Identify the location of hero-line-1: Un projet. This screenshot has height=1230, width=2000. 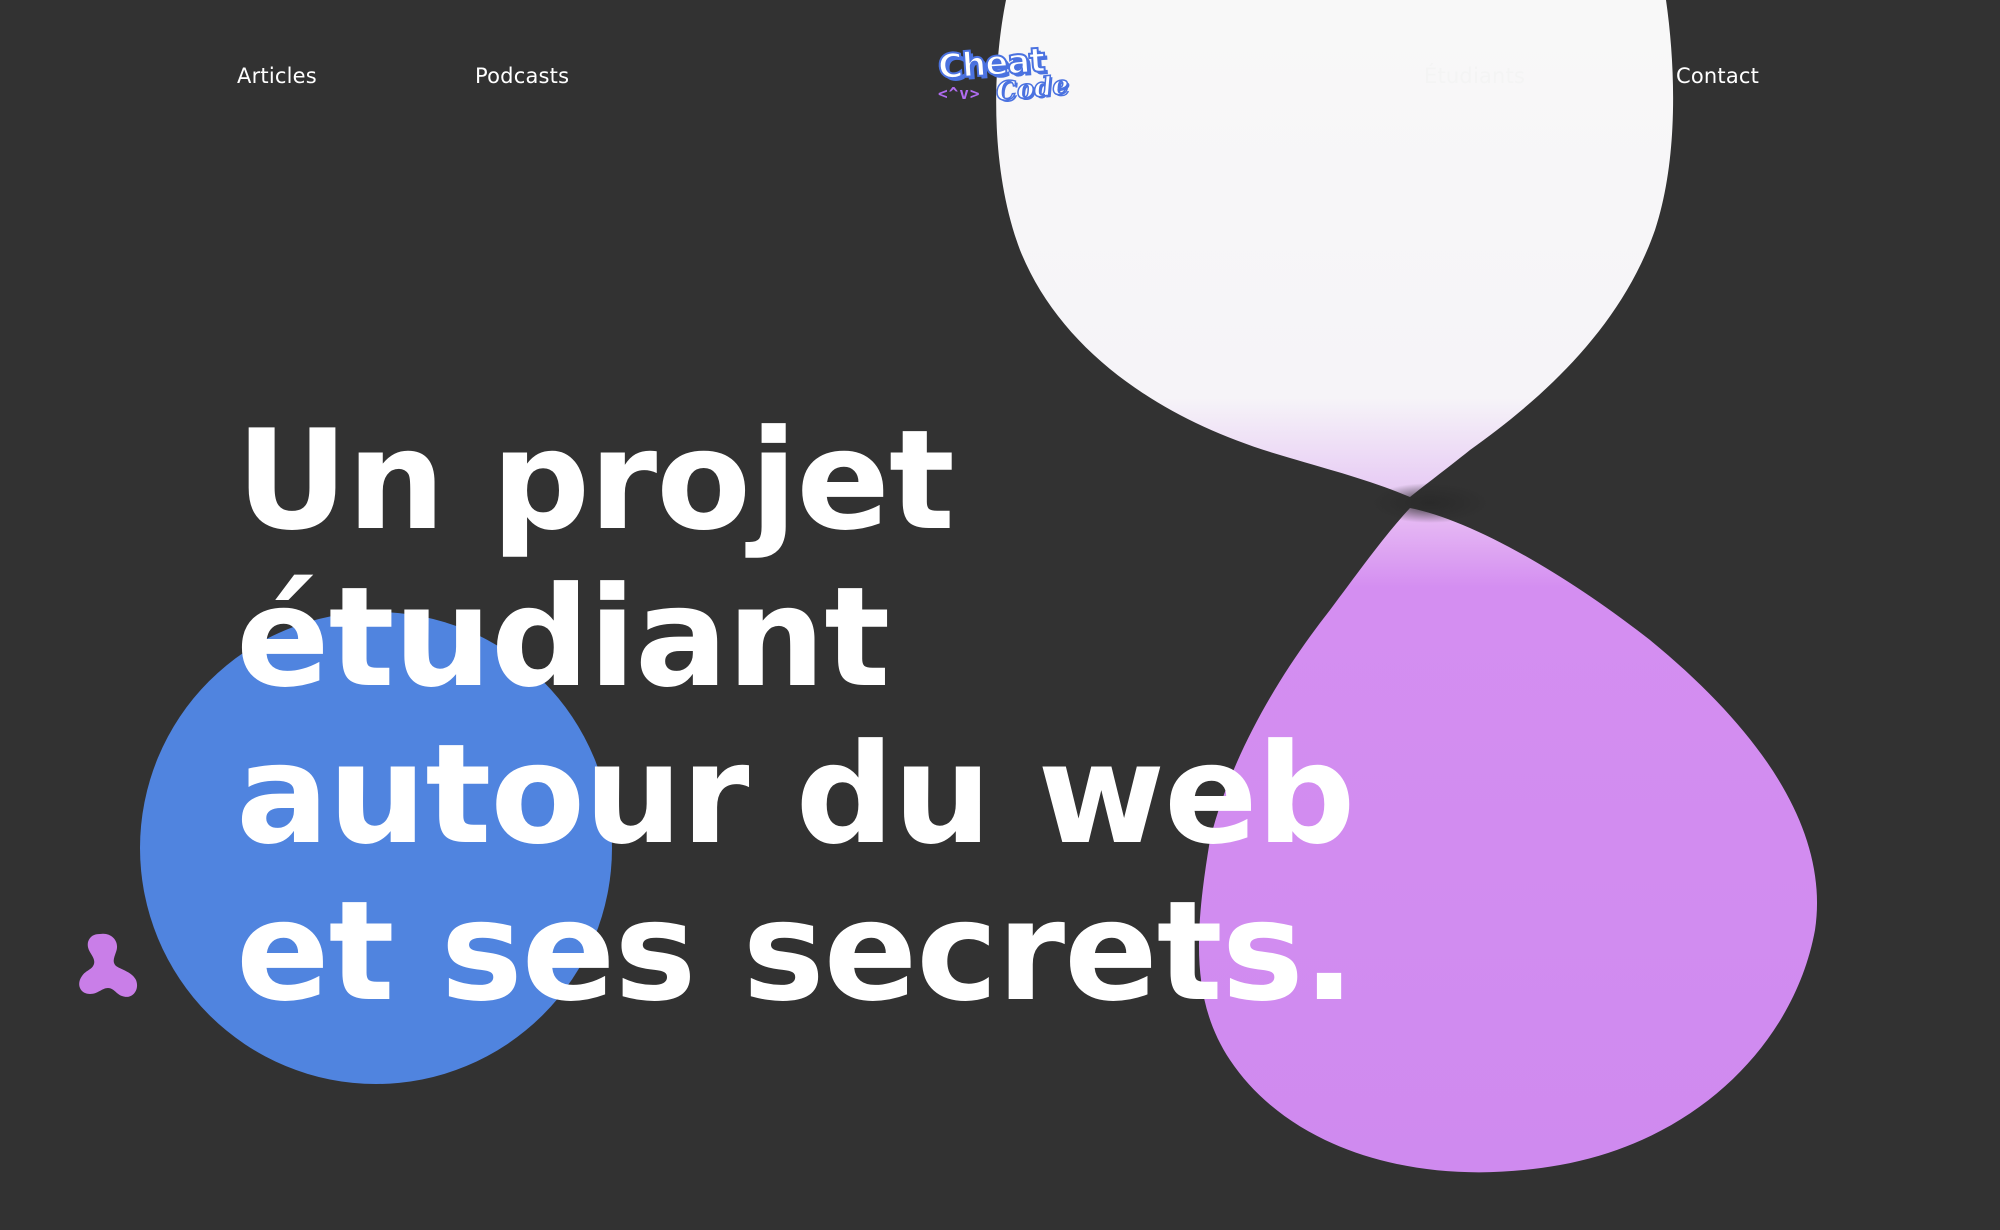
(595, 480).